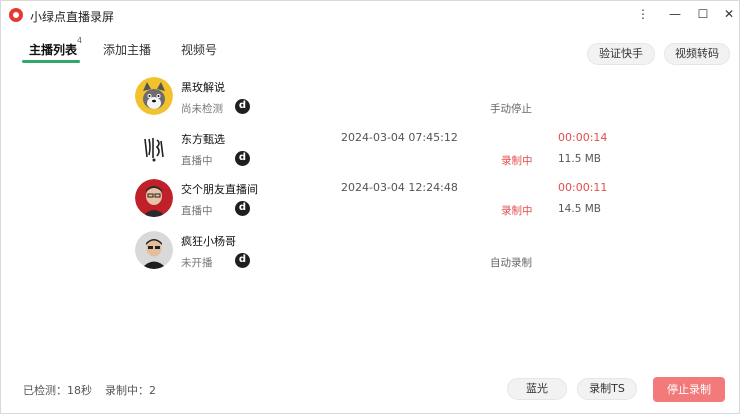 The width and height of the screenshot is (740, 414). I want to click on live-status: 尚未检测, so click(202, 109).